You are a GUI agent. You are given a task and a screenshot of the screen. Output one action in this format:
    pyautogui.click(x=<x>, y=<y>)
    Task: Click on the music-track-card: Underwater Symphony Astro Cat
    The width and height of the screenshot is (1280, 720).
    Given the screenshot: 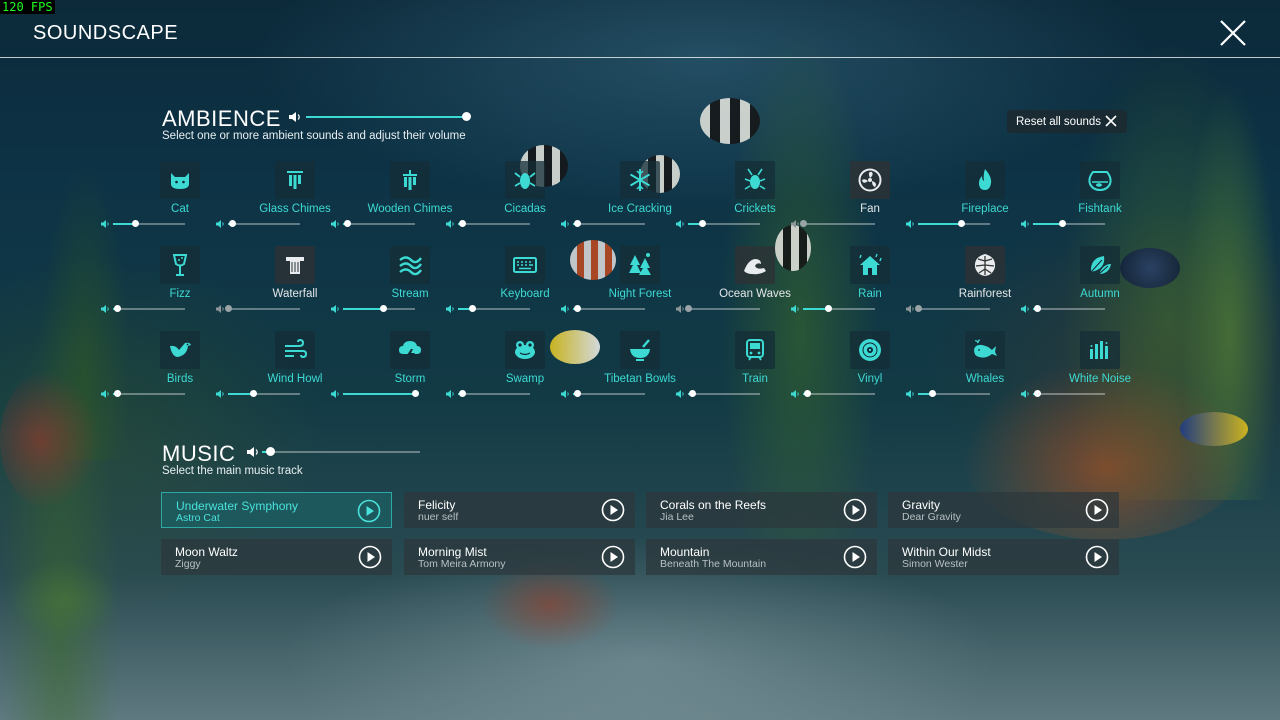 What is the action you would take?
    pyautogui.click(x=276, y=510)
    